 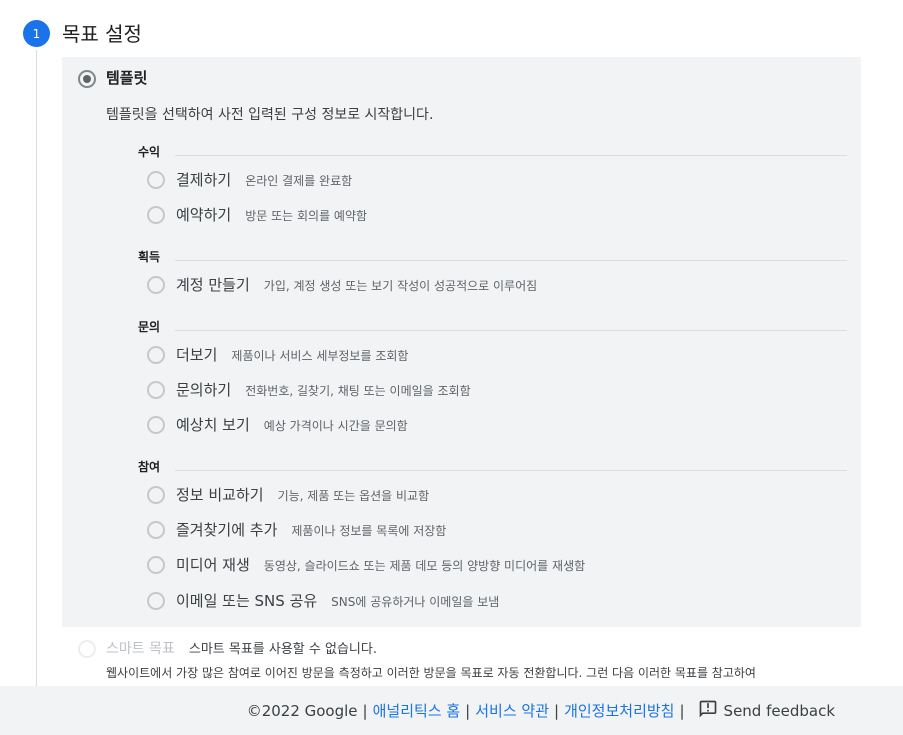 I want to click on option-radio-checkout, so click(x=156, y=180).